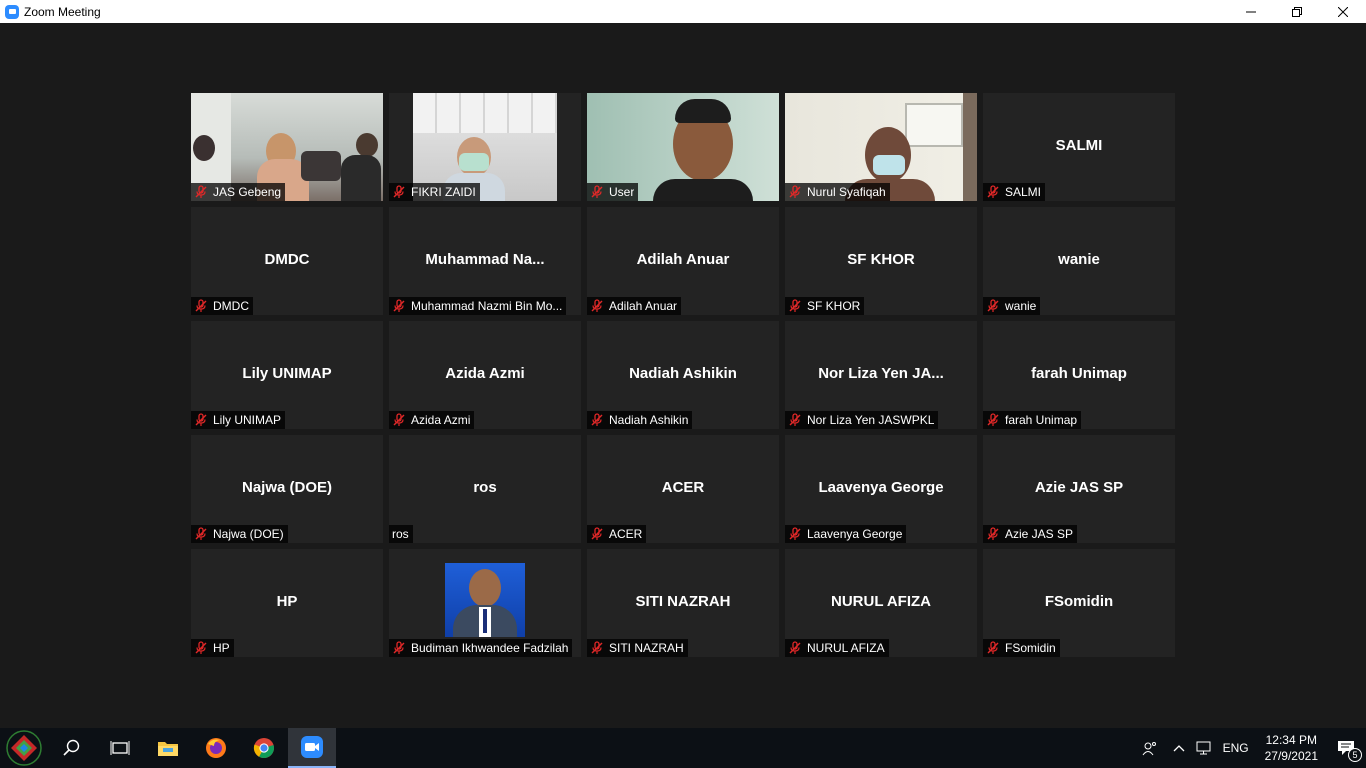  I want to click on participant-name: JAS Gebeng, so click(247, 192).